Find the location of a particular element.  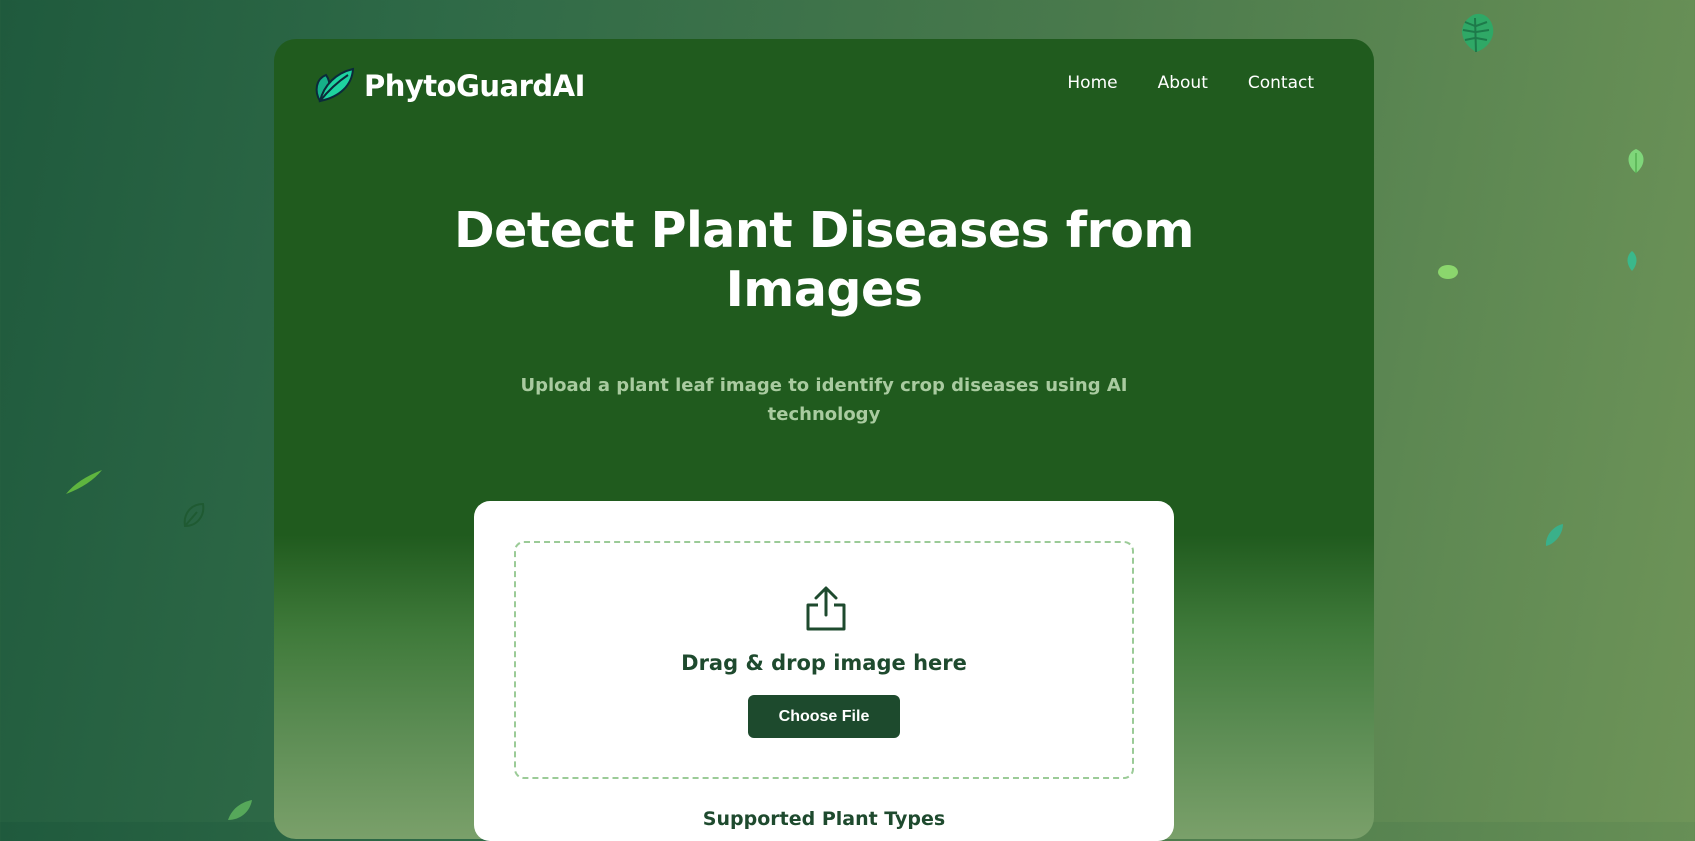

nav-links: Home About Contact is located at coordinates (1190, 83).